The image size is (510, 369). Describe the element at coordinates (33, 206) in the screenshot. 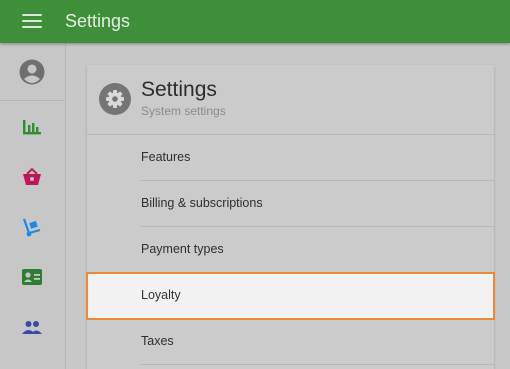

I see `sidebar` at that location.